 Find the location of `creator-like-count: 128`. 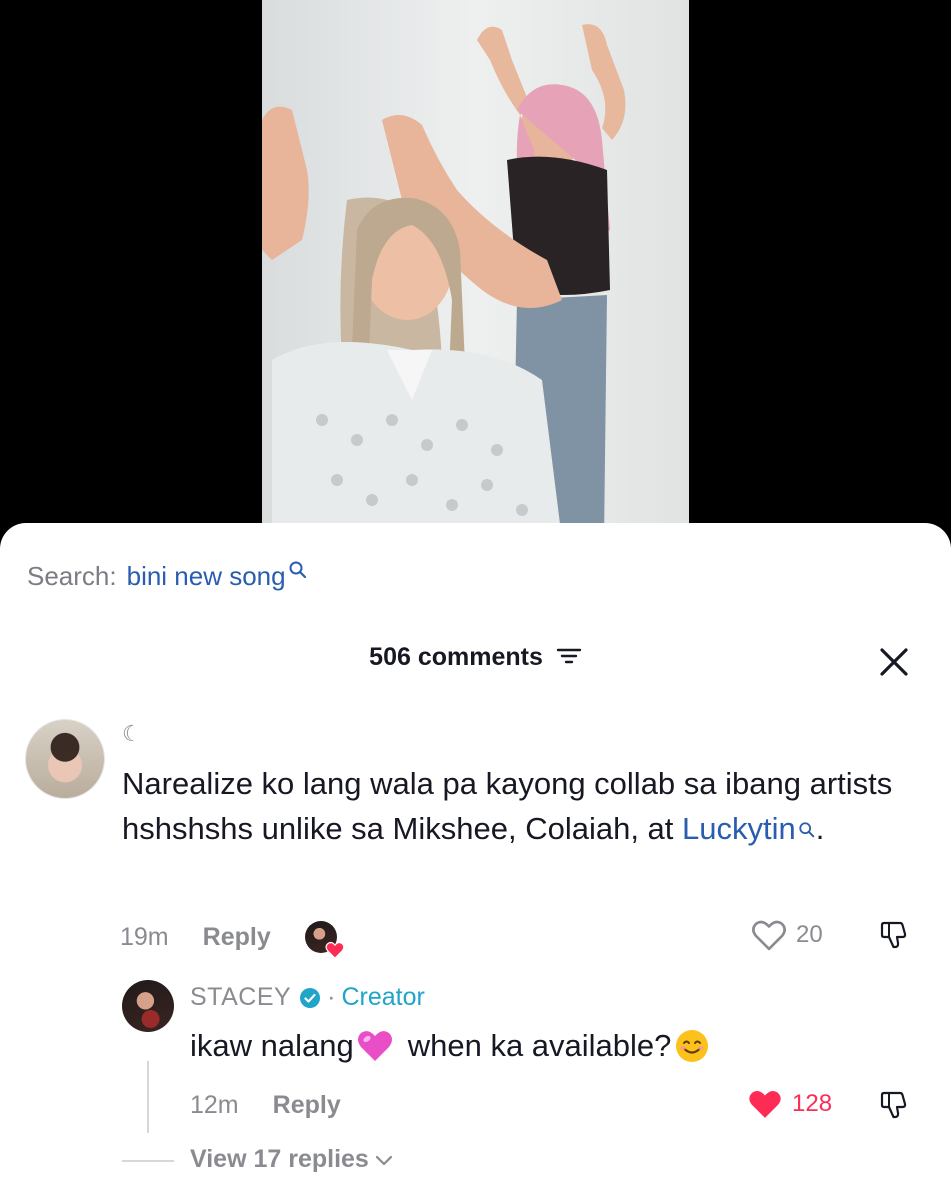

creator-like-count: 128 is located at coordinates (812, 1103).